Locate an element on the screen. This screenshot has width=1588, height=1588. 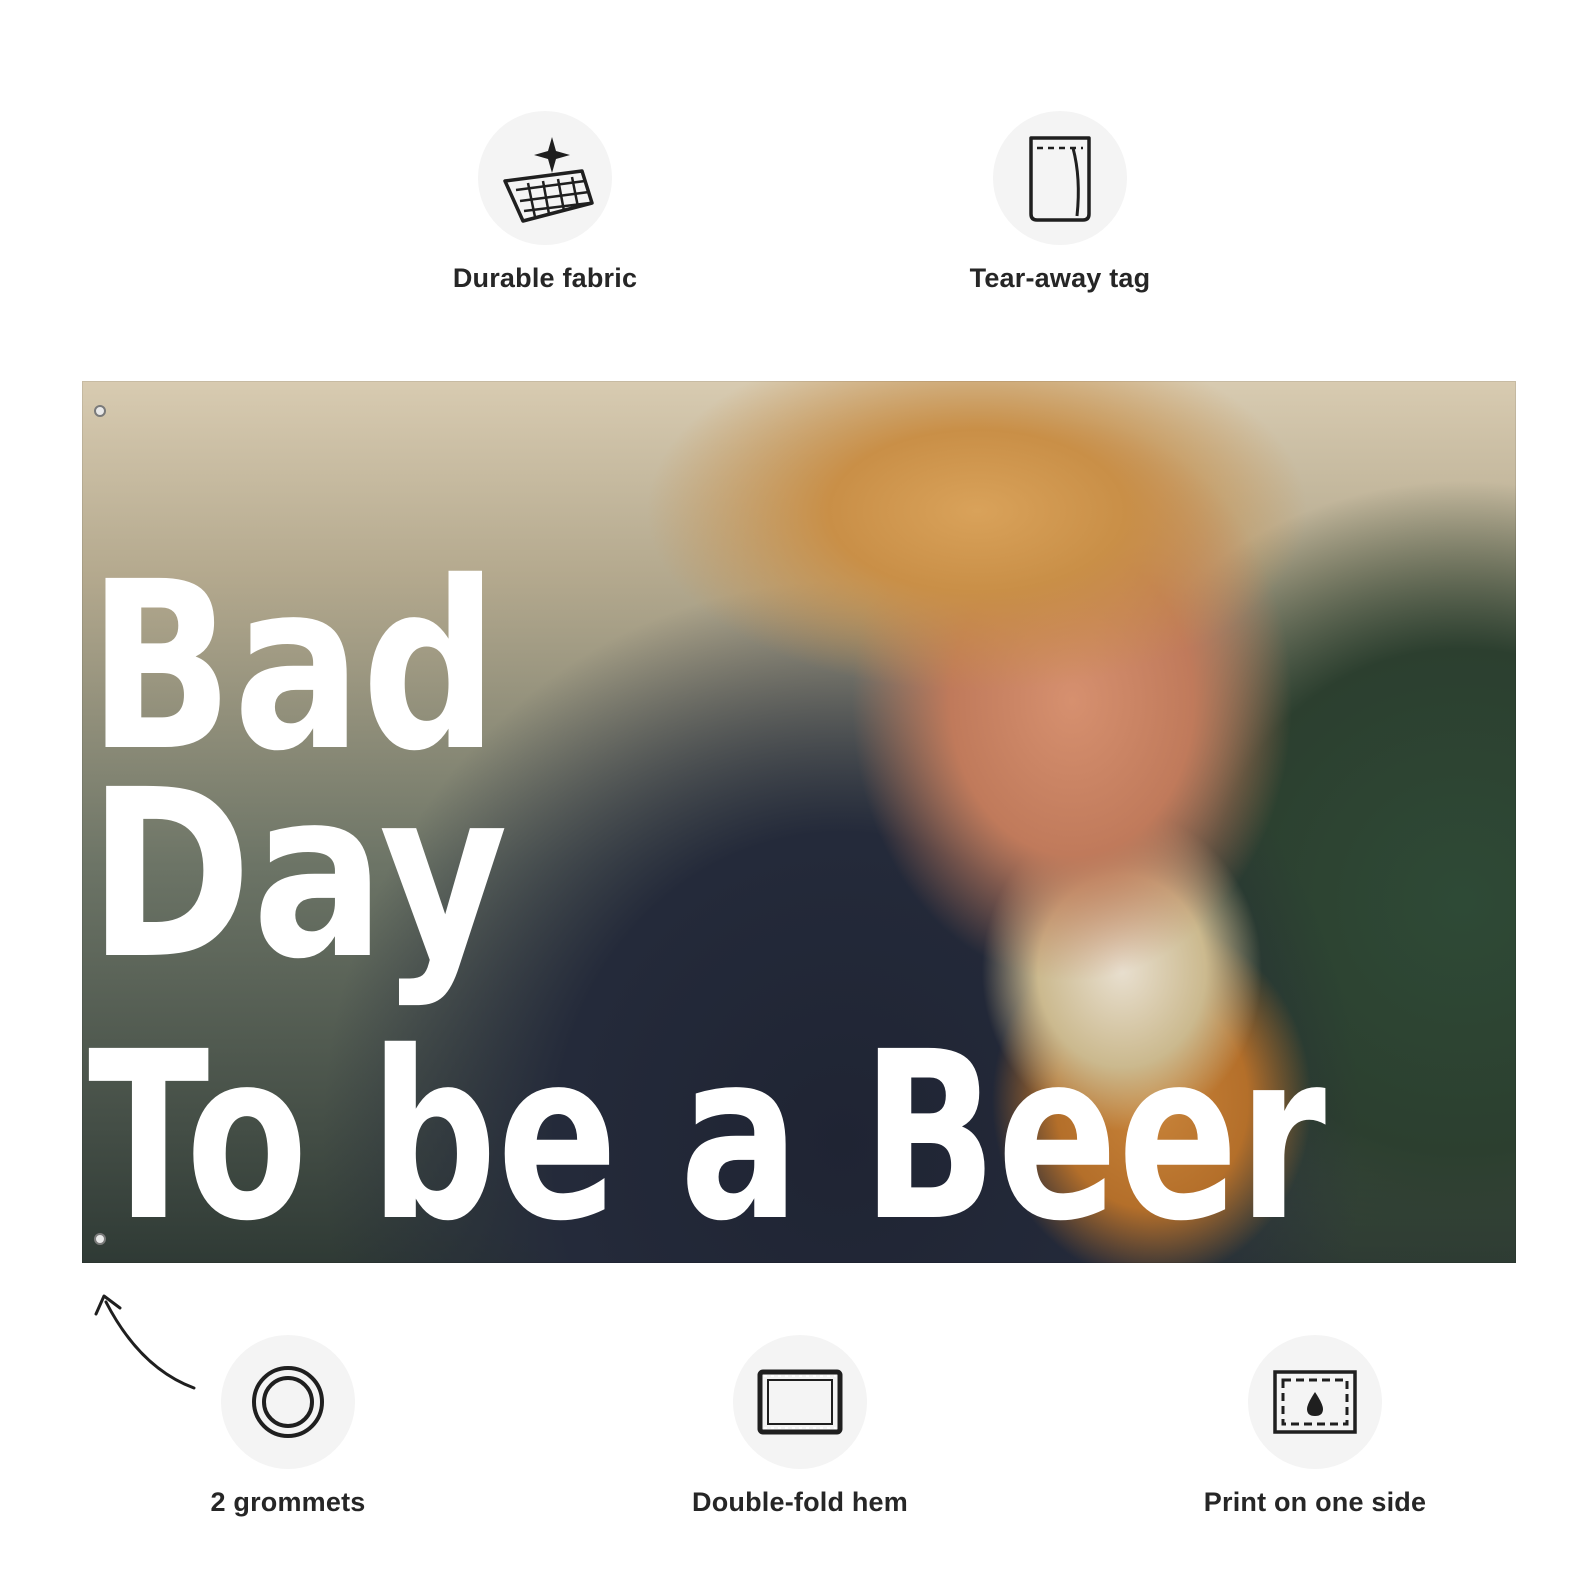
feature-print-one-side: Print on one side is located at coordinates (1315, 1426).